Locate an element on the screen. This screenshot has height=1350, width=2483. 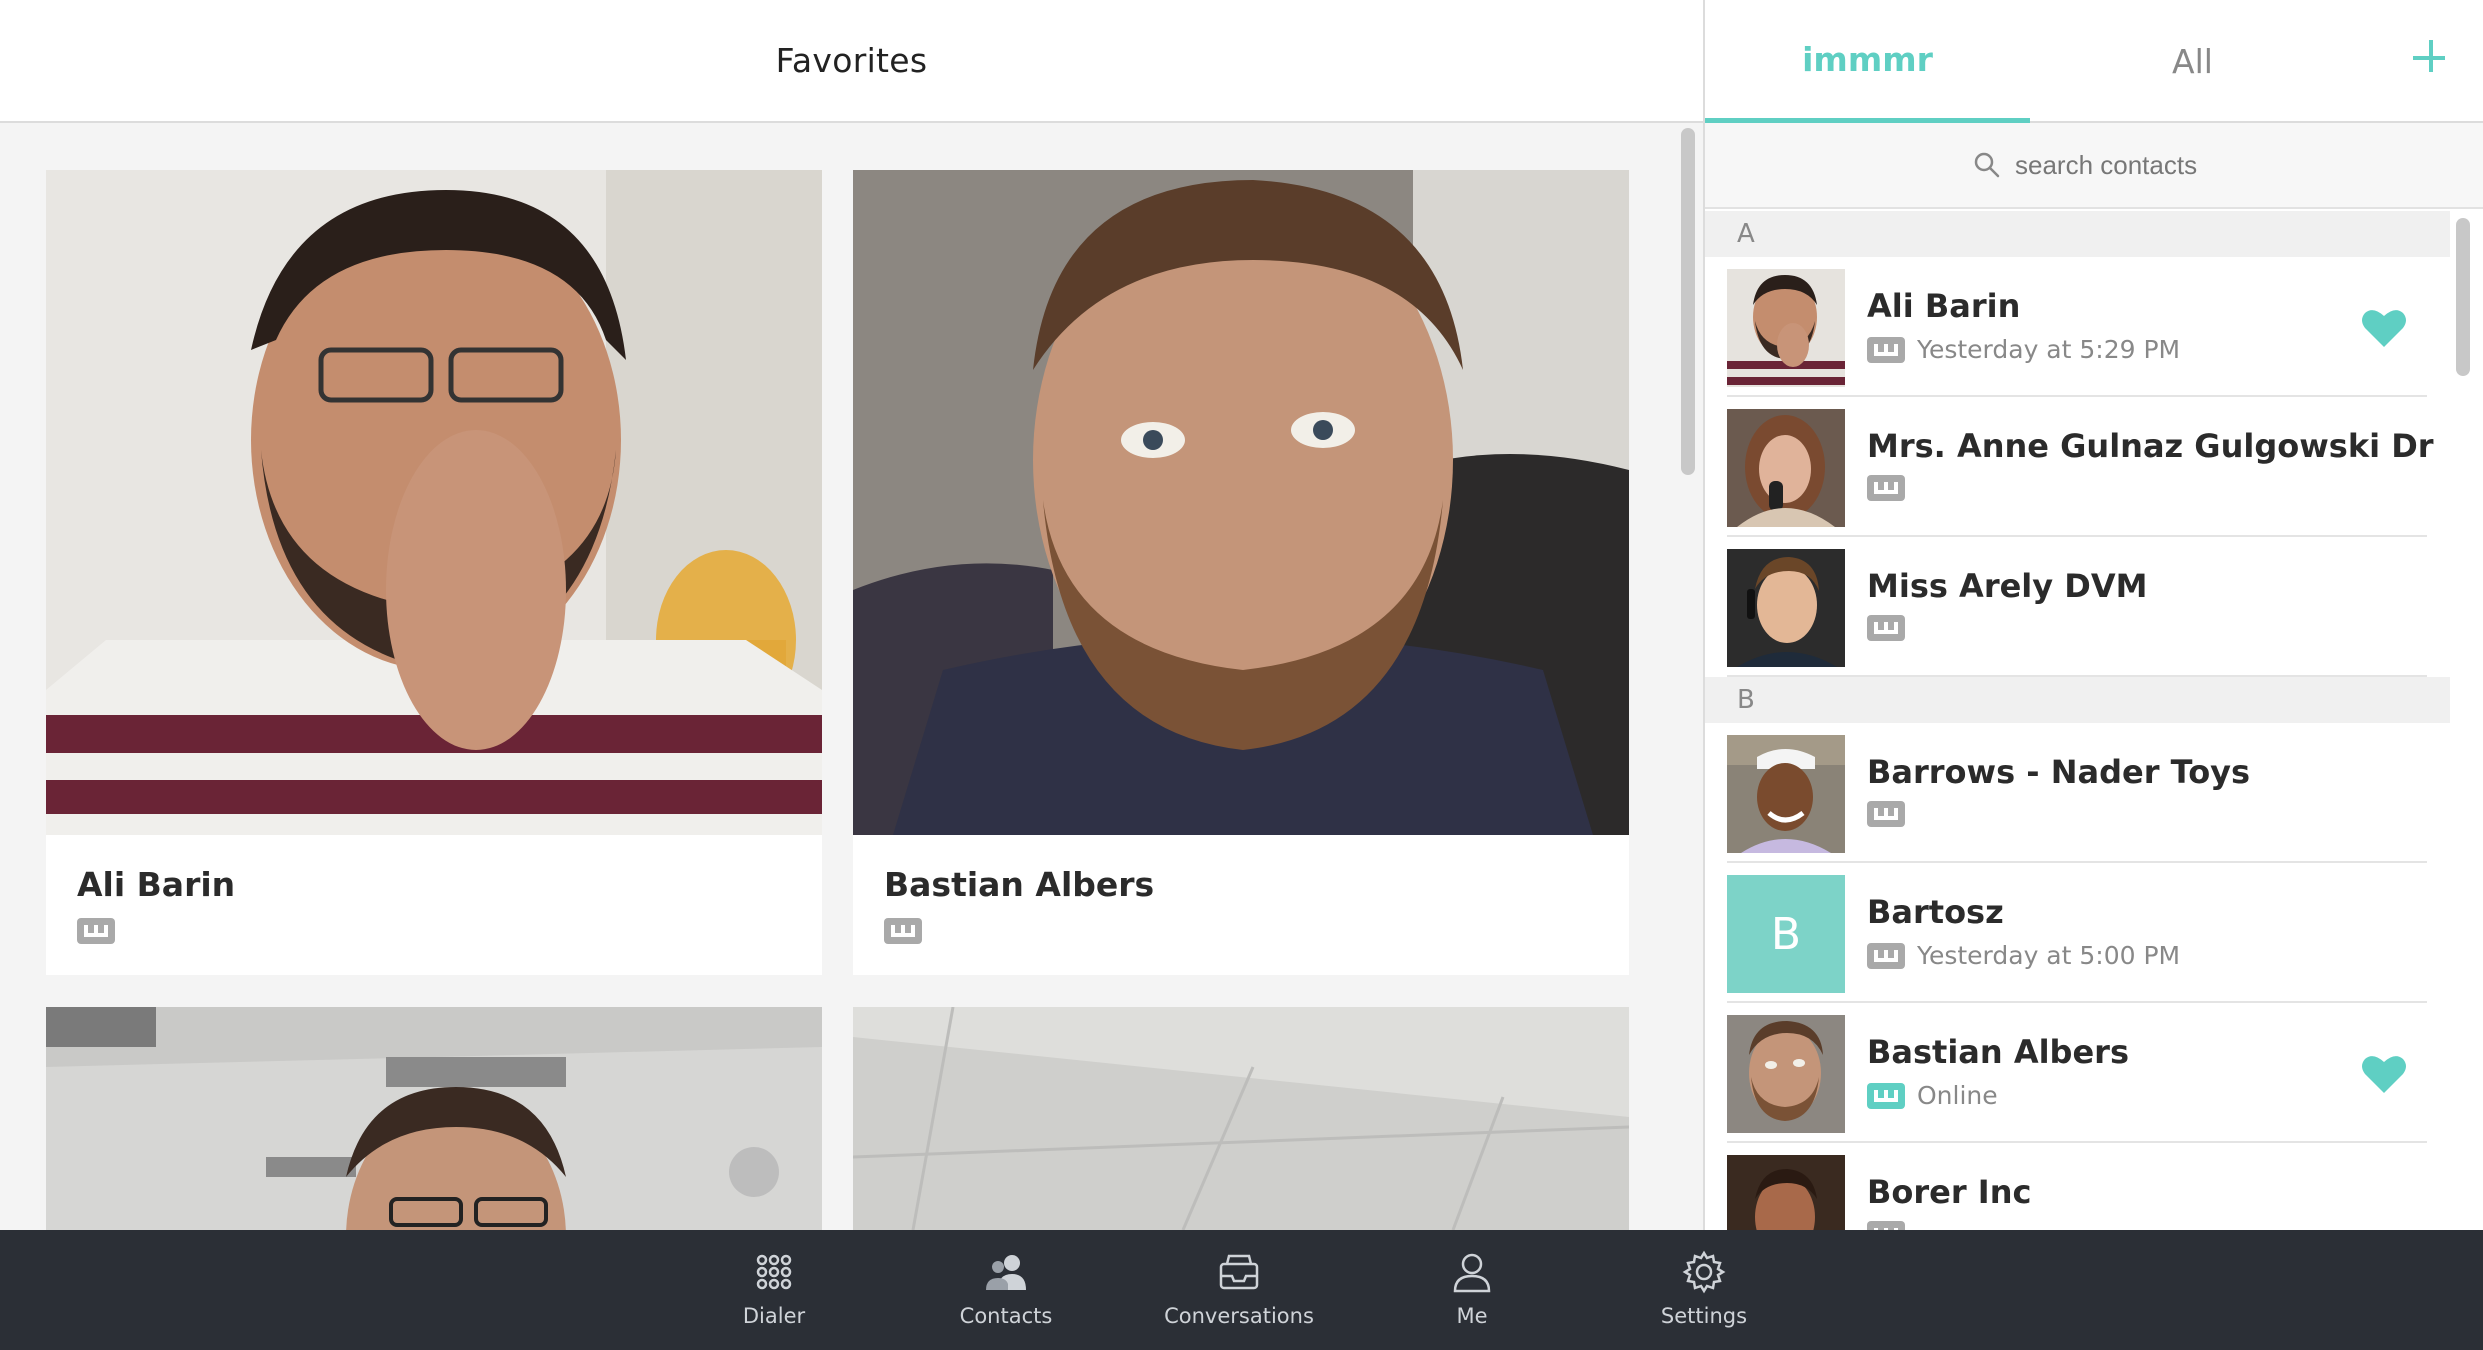
contact-status: Yesterday at 5:00 PM is located at coordinates (2023, 955).